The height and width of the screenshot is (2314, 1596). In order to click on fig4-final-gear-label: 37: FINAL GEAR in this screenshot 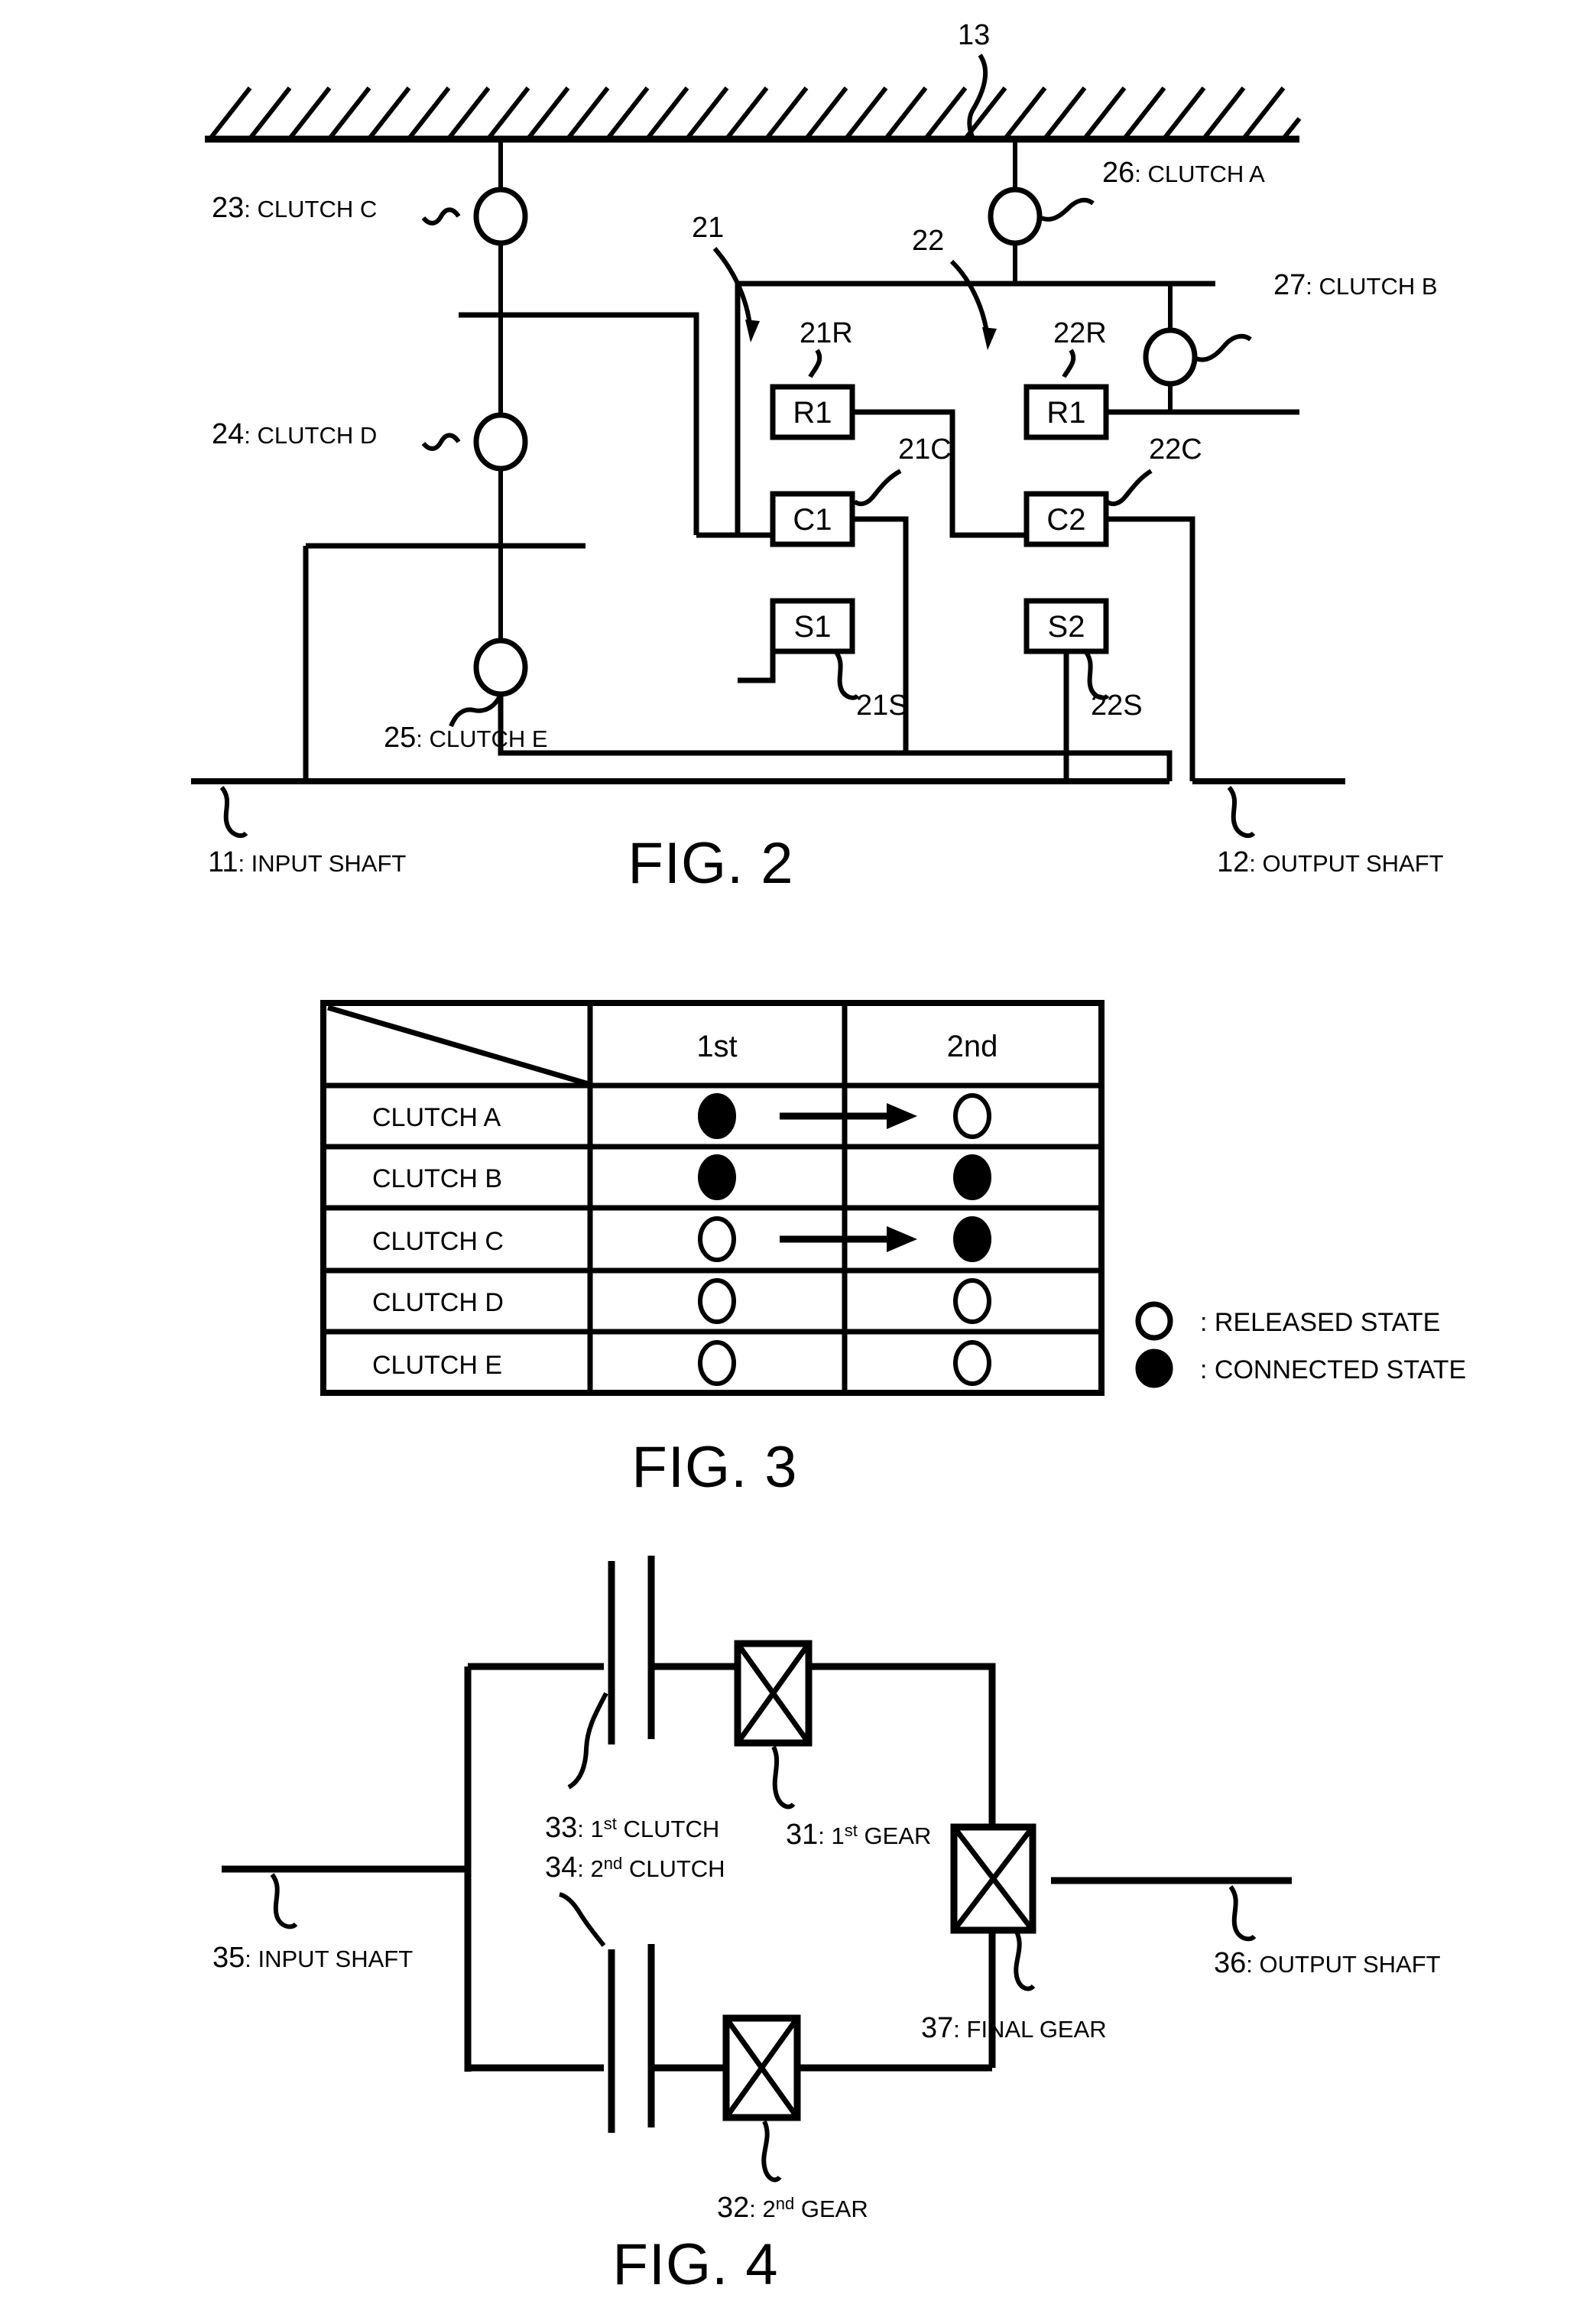, I will do `click(1014, 2028)`.